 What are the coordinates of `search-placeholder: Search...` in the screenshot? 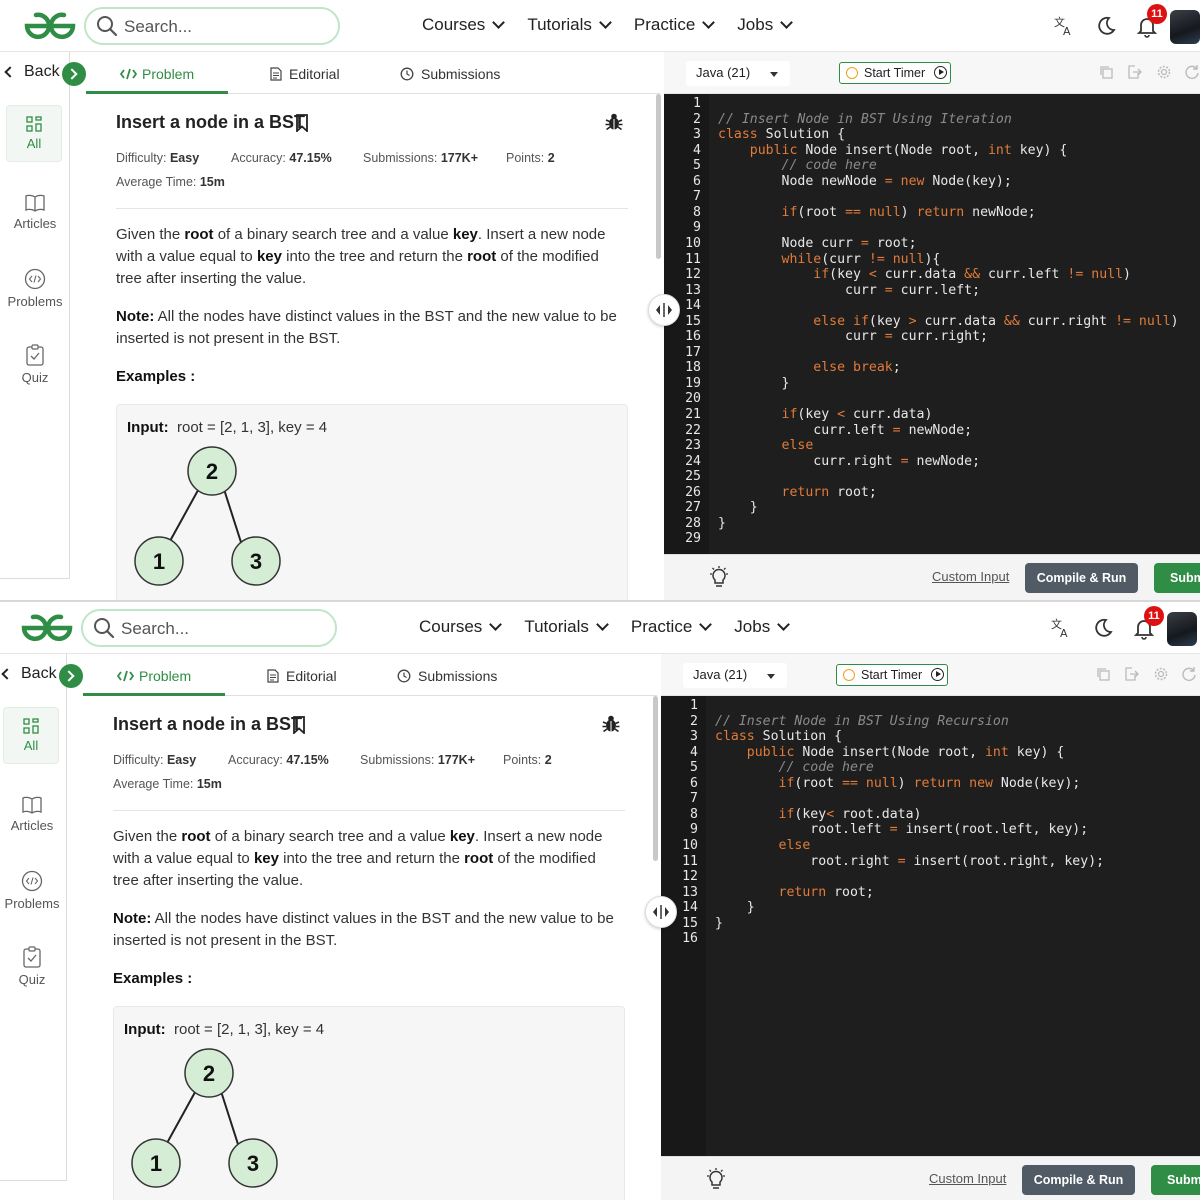 It's located at (155, 628).